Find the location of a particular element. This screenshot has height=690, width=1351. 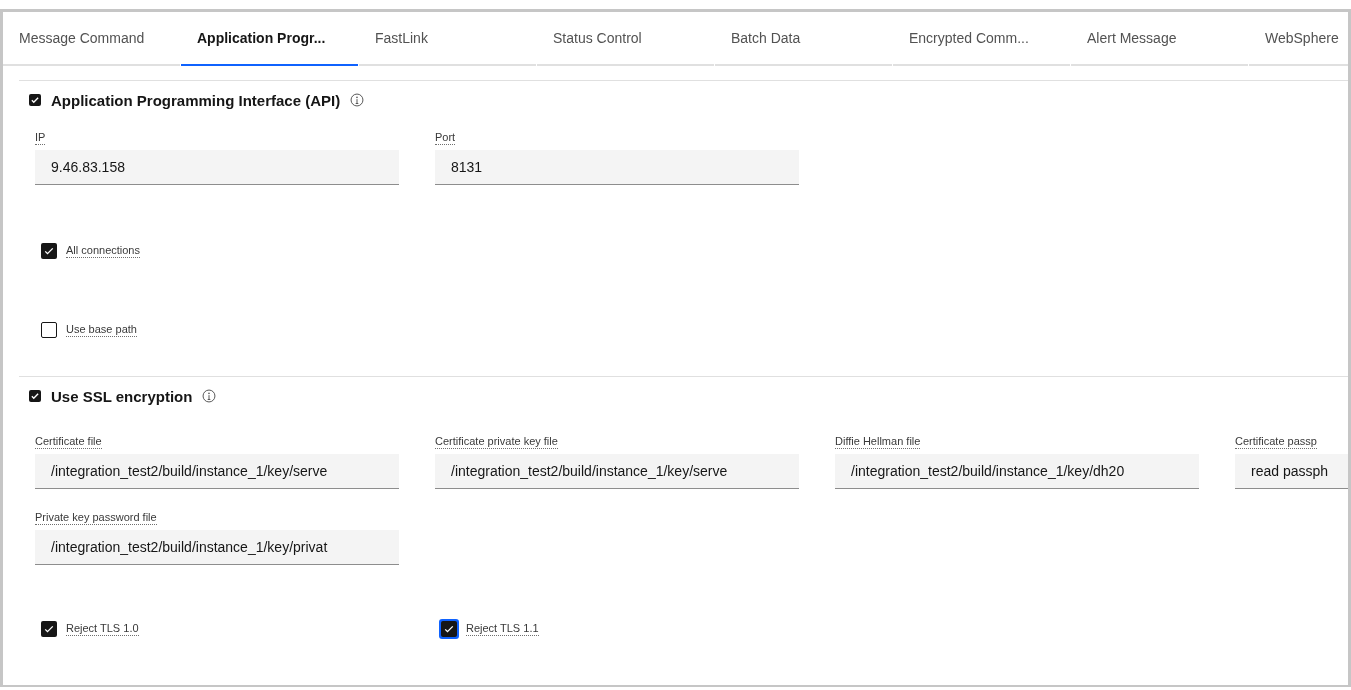

text-field: 8131 is located at coordinates (617, 167).